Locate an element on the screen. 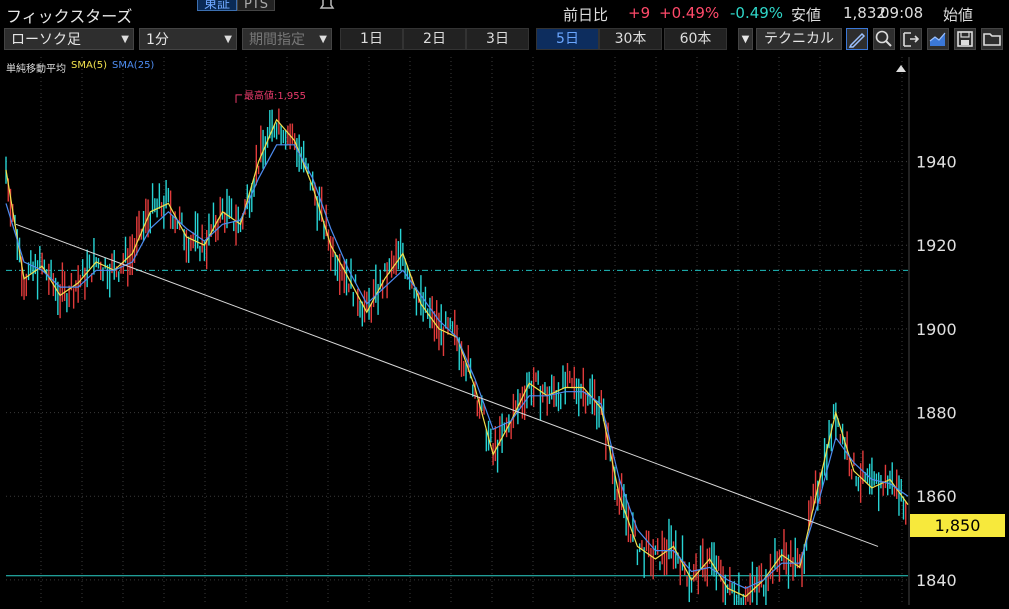 The width and height of the screenshot is (1009, 609). legend-label: 単純移動平均 is located at coordinates (36, 69).